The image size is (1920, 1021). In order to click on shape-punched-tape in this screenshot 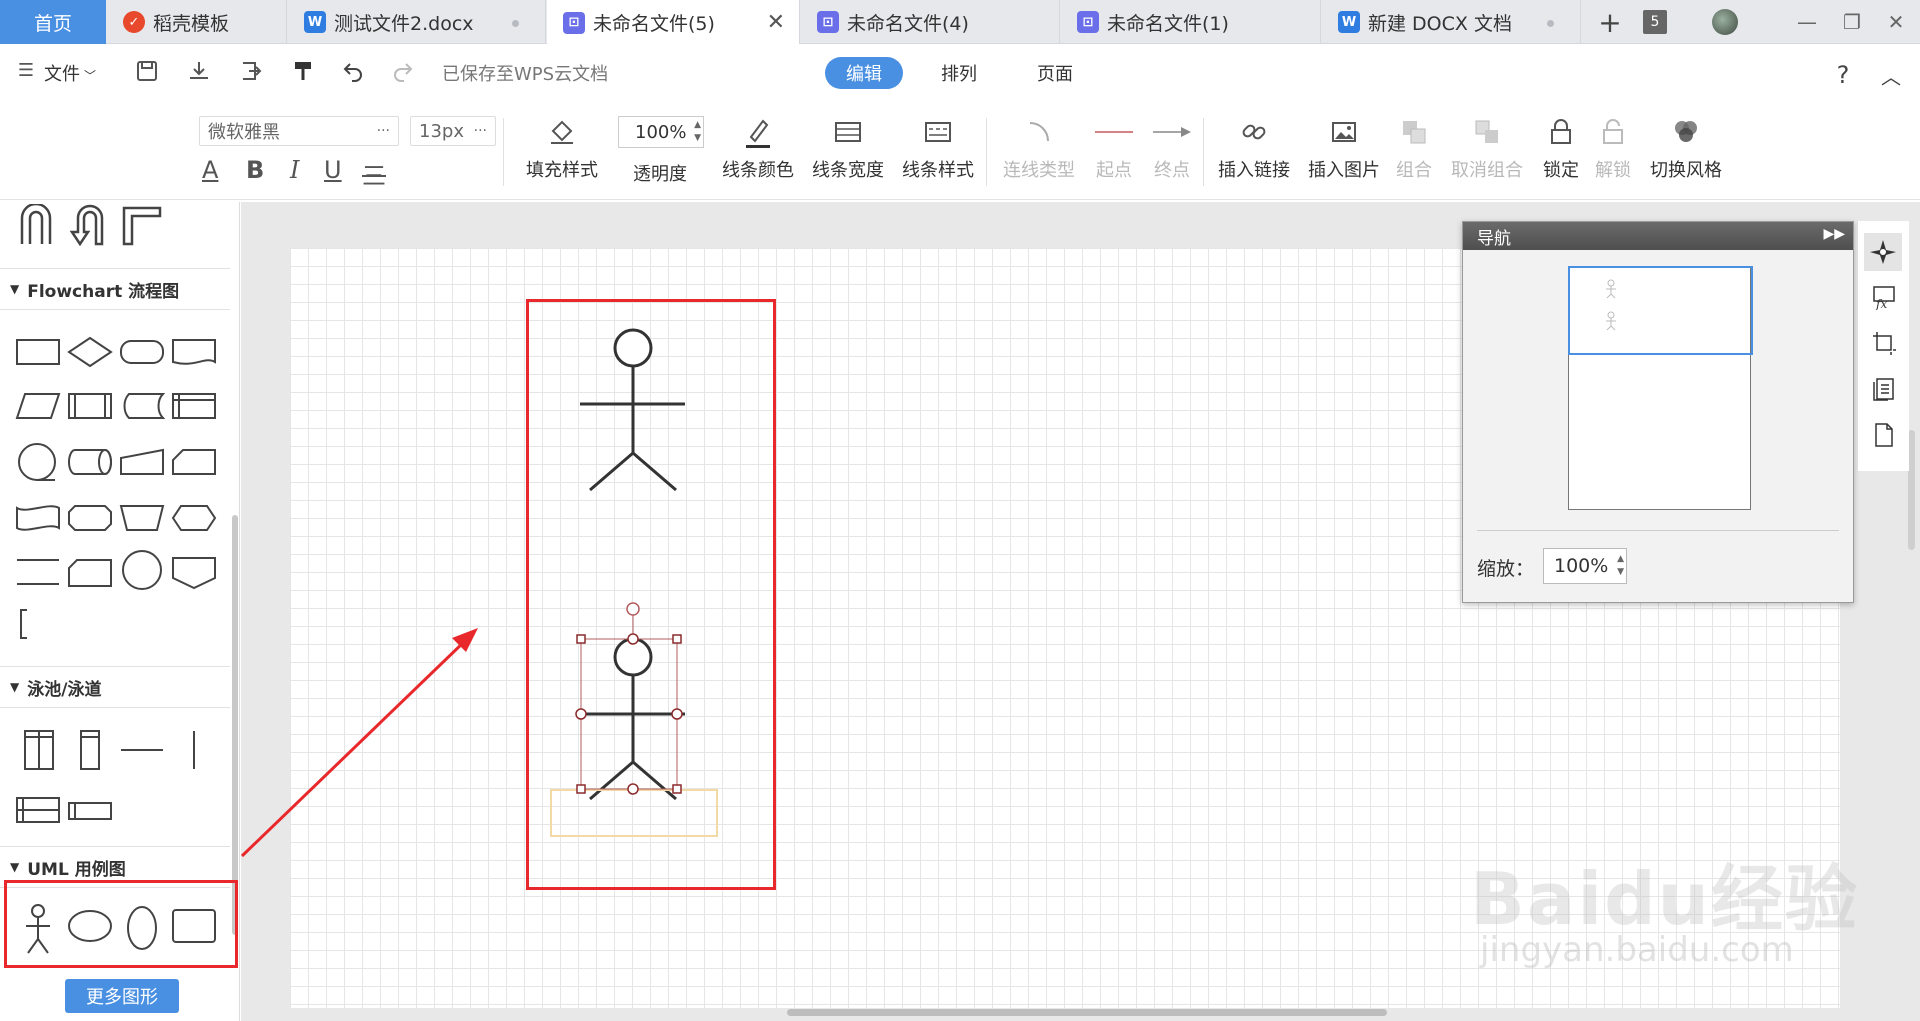, I will do `click(38, 518)`.